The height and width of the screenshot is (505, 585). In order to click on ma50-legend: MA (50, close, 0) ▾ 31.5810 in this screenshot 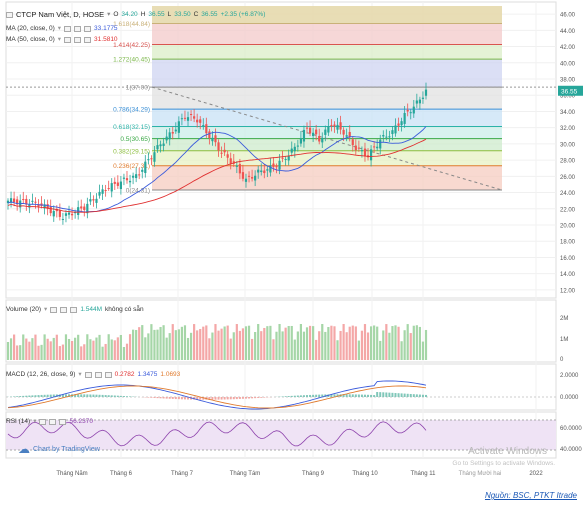, I will do `click(62, 40)`.